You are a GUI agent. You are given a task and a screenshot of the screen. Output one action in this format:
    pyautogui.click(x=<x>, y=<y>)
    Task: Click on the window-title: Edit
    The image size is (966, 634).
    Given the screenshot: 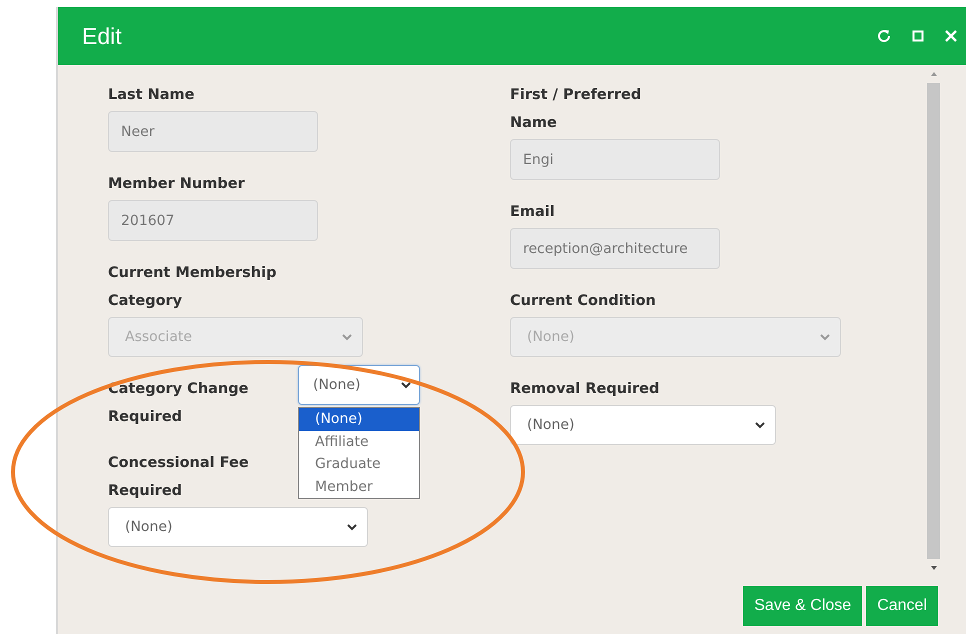 What is the action you would take?
    pyautogui.click(x=102, y=36)
    